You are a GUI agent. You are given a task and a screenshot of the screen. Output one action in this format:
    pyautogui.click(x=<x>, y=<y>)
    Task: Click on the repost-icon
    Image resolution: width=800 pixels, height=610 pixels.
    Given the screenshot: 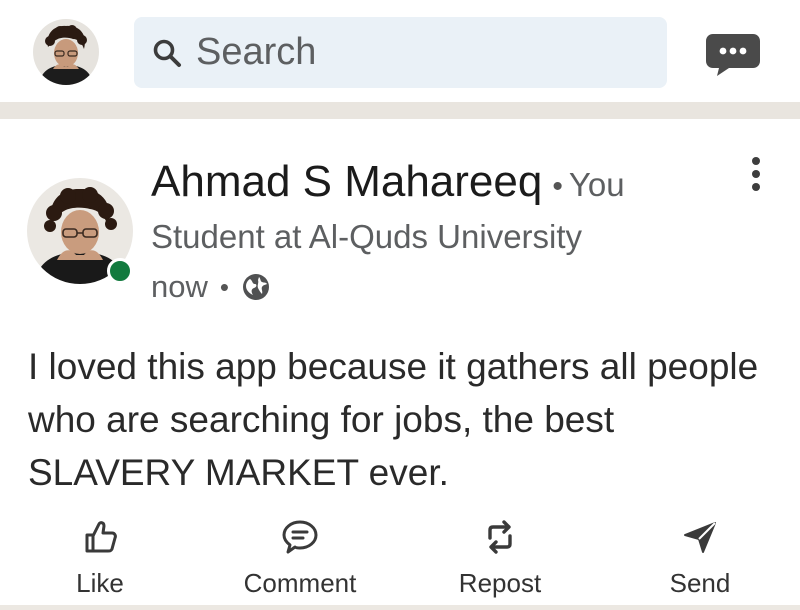 What is the action you would take?
    pyautogui.click(x=500, y=537)
    